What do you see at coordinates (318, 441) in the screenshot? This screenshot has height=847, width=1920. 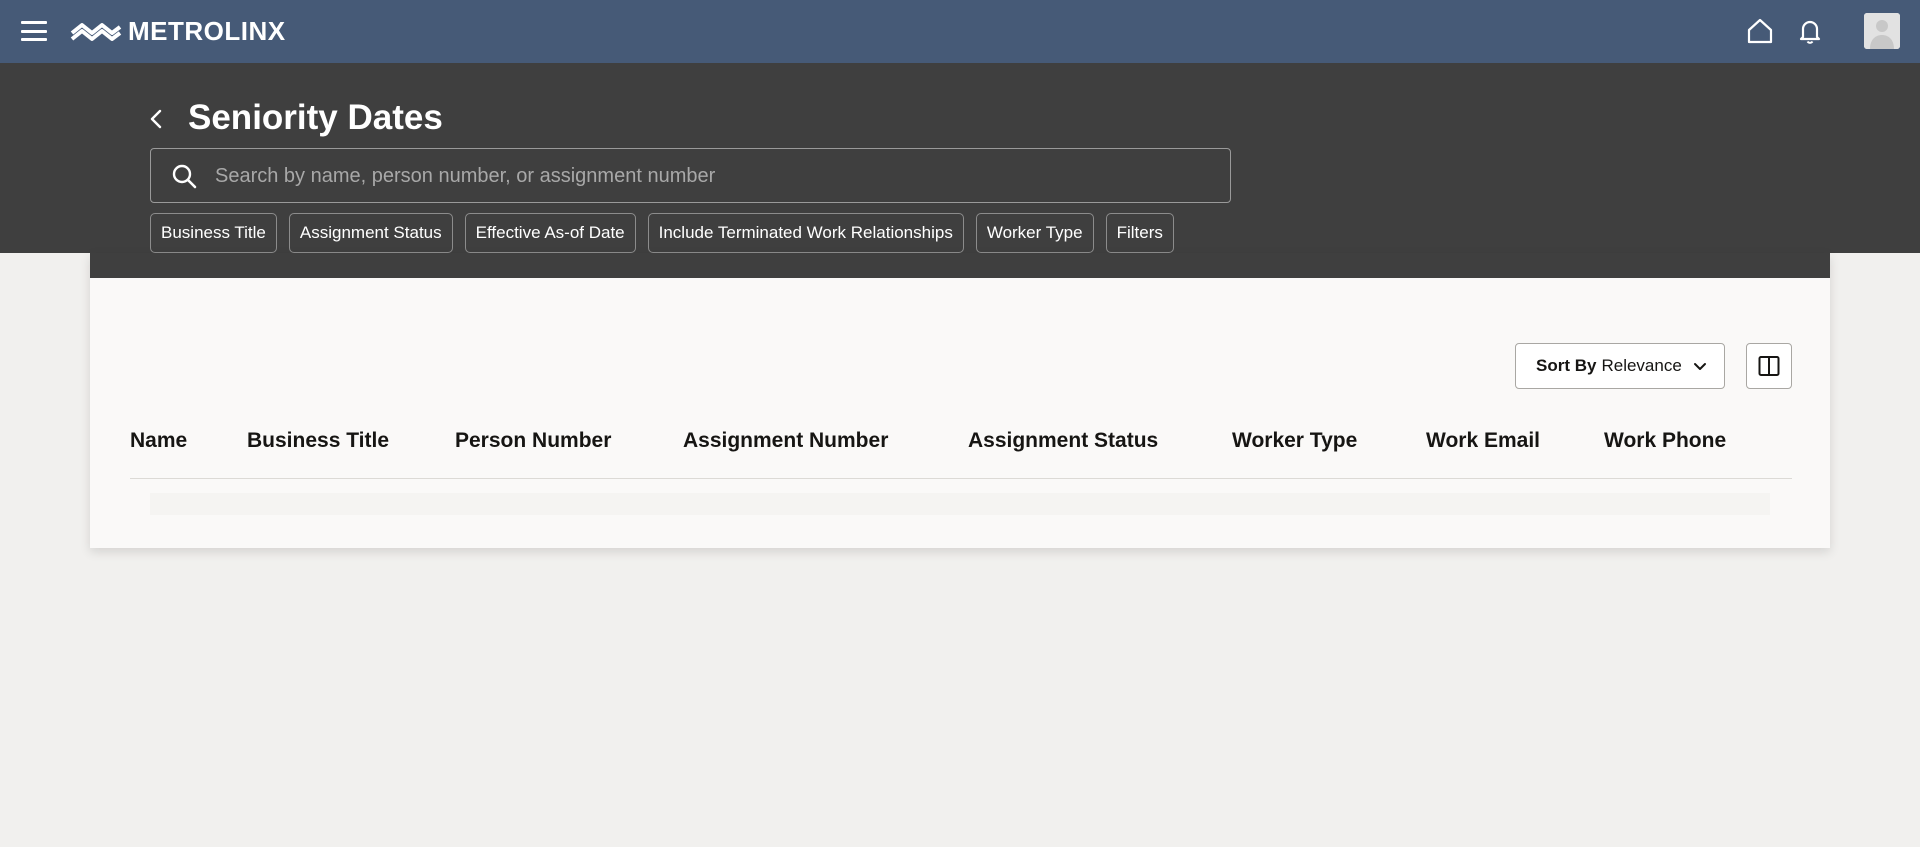 I see `column-header-business-title: Business Title` at bounding box center [318, 441].